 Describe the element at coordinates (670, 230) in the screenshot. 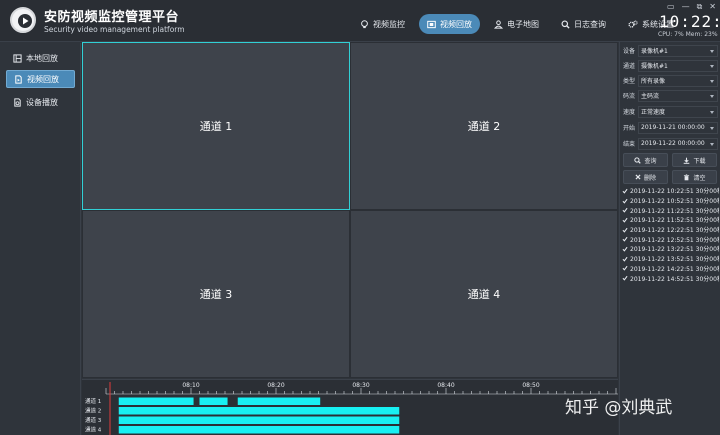

I see `recording-item: 2019-11-22 12:22:51 30分00秒` at that location.